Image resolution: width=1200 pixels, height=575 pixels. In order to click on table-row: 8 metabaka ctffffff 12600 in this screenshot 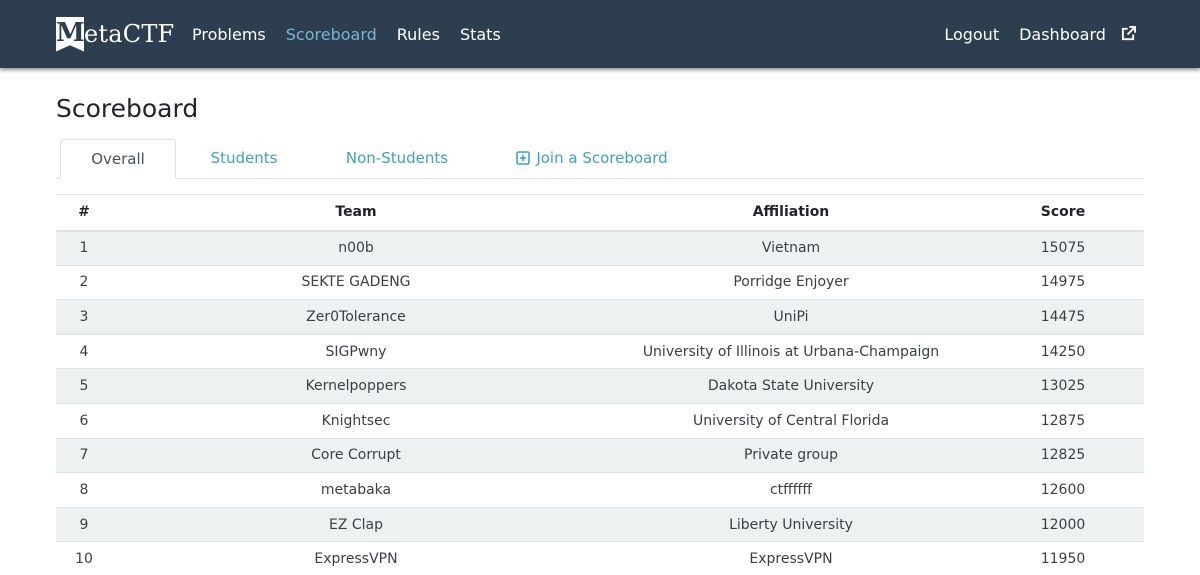, I will do `click(600, 490)`.